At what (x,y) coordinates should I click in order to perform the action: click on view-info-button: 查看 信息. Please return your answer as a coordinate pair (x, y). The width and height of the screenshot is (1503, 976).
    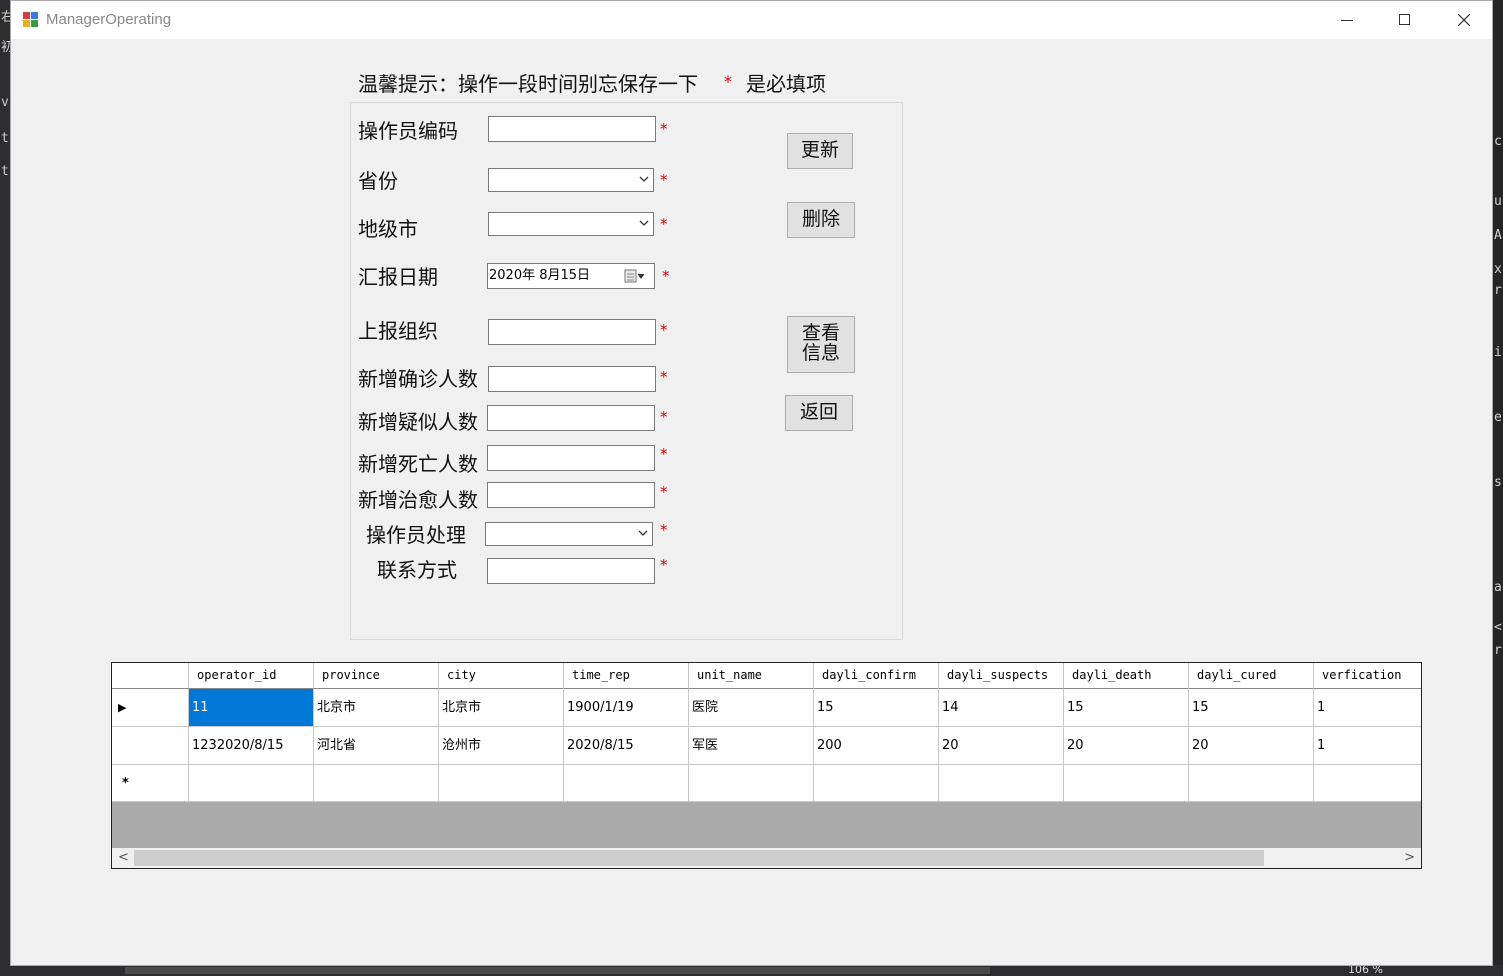
    Looking at the image, I should click on (821, 344).